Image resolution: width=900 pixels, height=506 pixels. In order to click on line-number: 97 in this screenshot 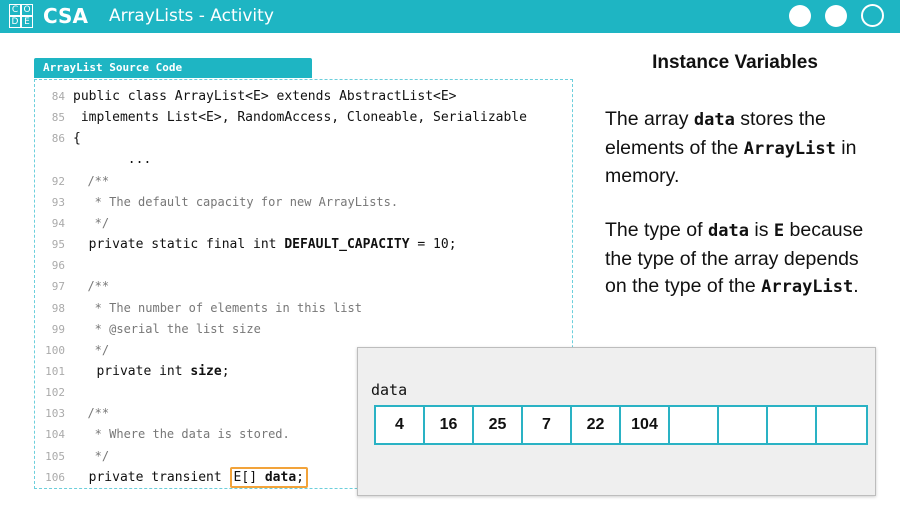, I will do `click(58, 287)`.